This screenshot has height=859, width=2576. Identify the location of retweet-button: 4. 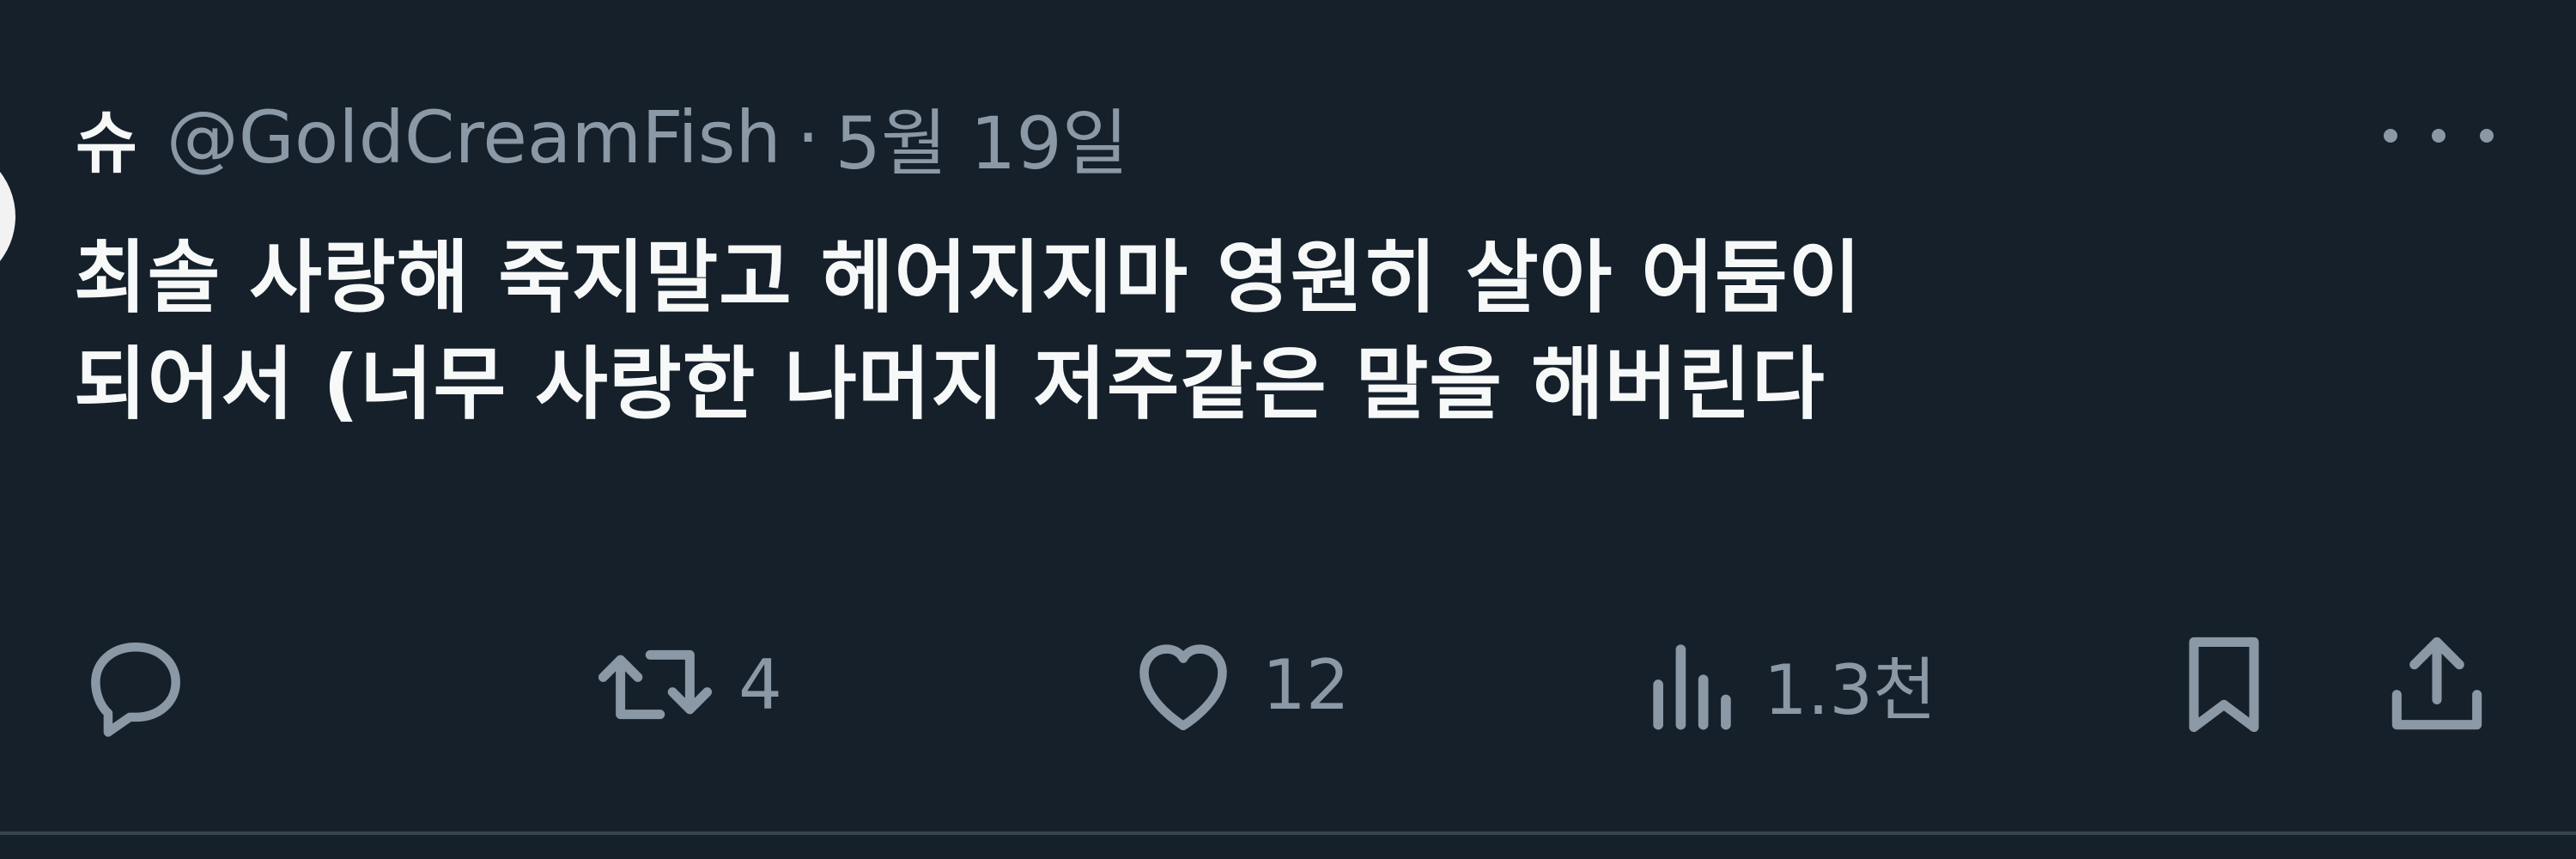
(686, 684).